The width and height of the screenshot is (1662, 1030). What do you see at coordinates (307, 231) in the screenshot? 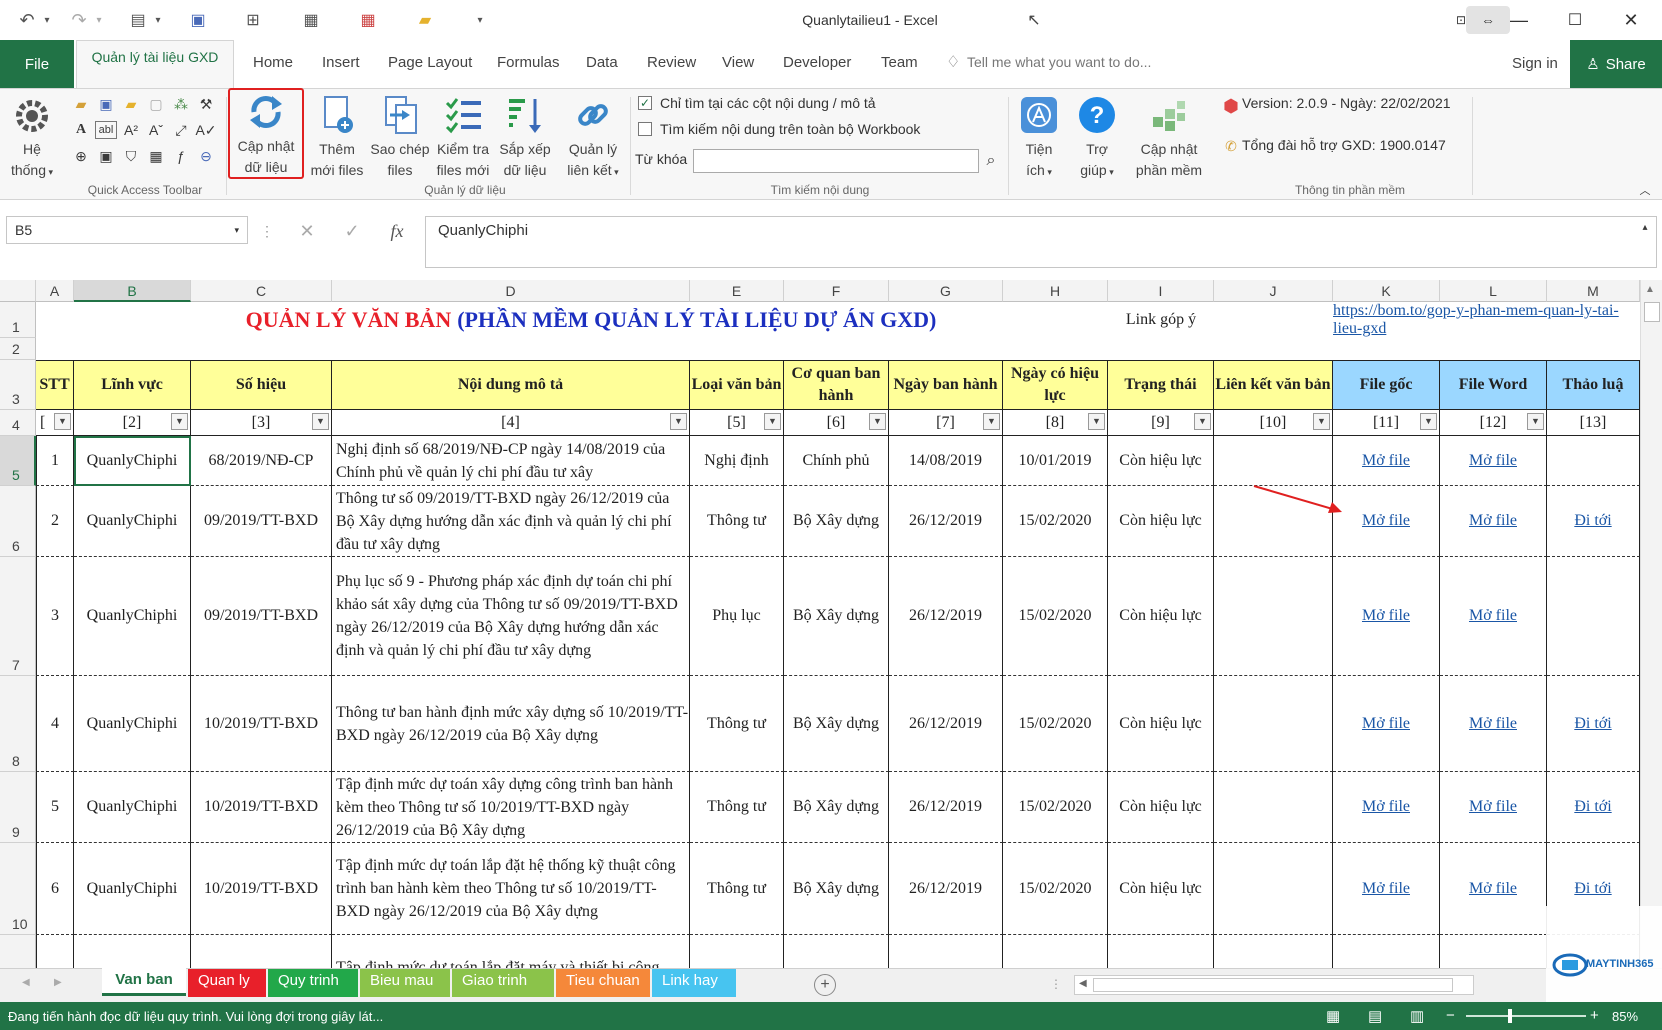
I see `cancel-formula-icon: ✕` at bounding box center [307, 231].